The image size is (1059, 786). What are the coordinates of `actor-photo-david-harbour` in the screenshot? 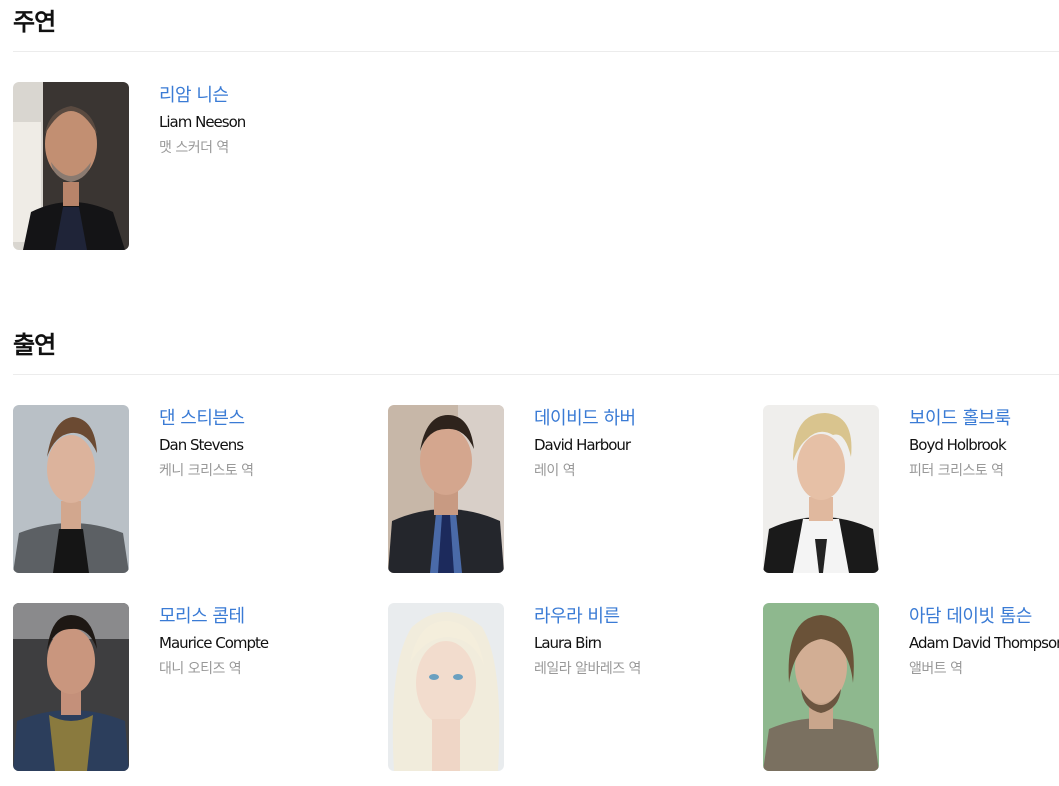 It's located at (446, 489).